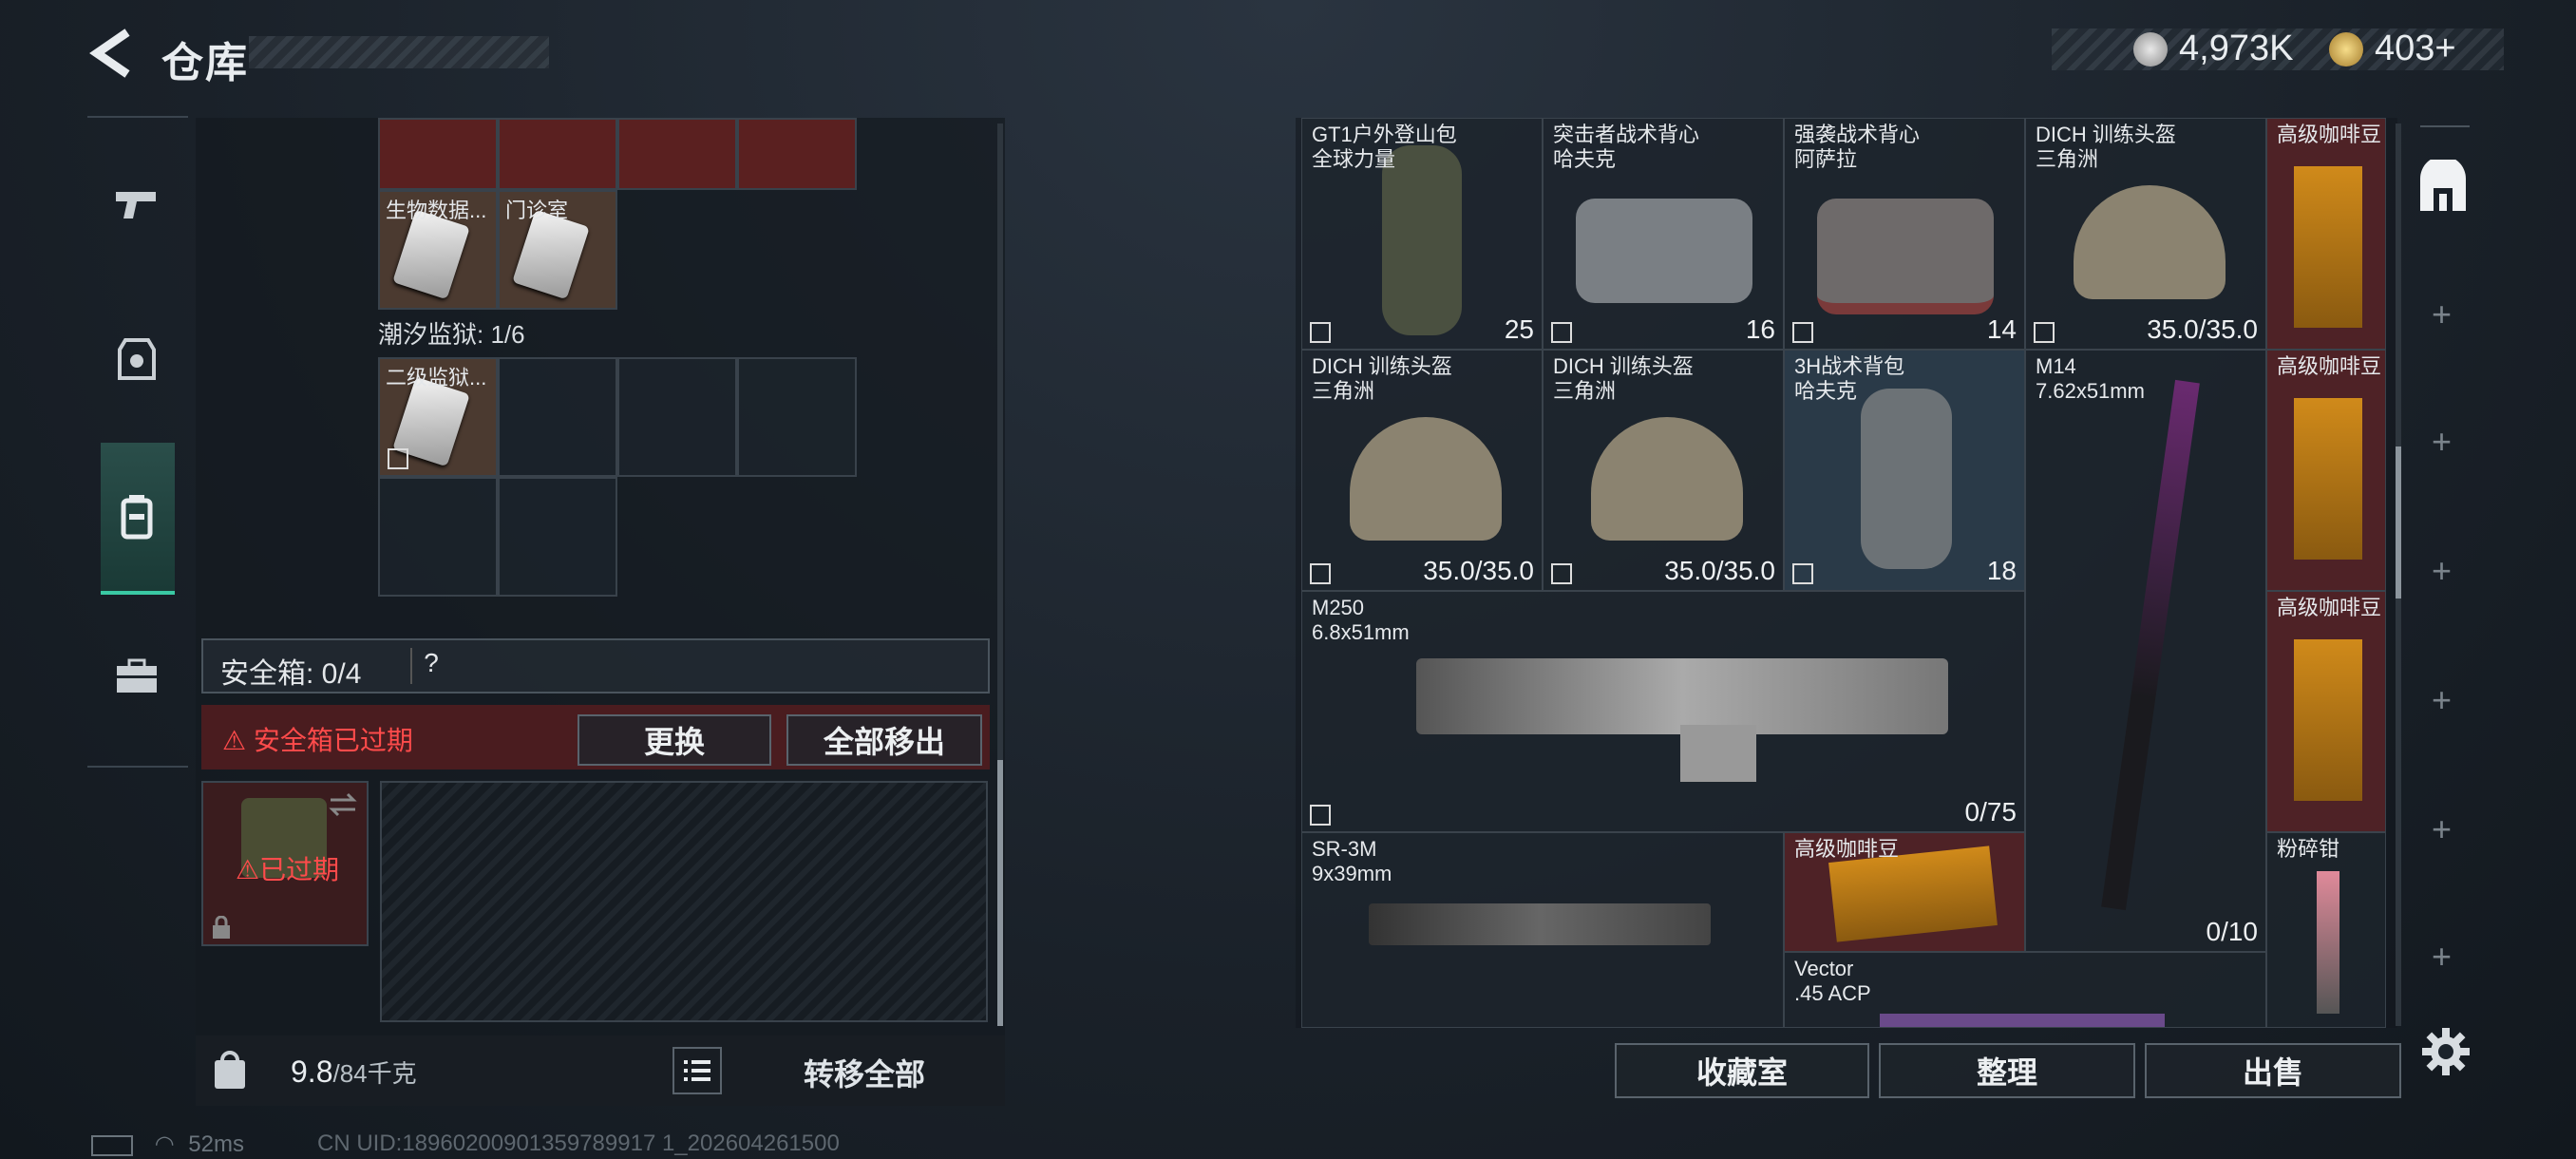 The width and height of the screenshot is (2576, 1159). I want to click on item-name: 门诊室, so click(537, 210).